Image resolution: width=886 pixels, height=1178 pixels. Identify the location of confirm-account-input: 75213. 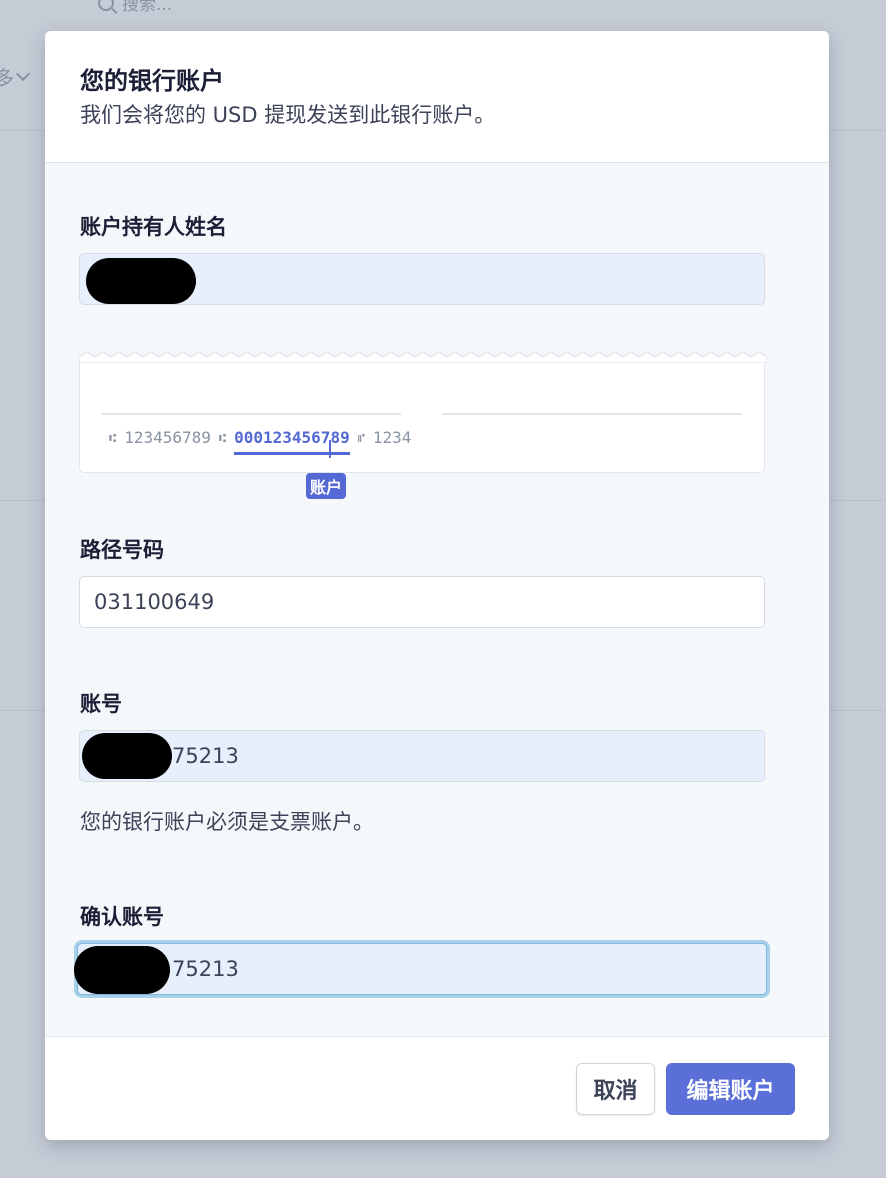
(420, 969).